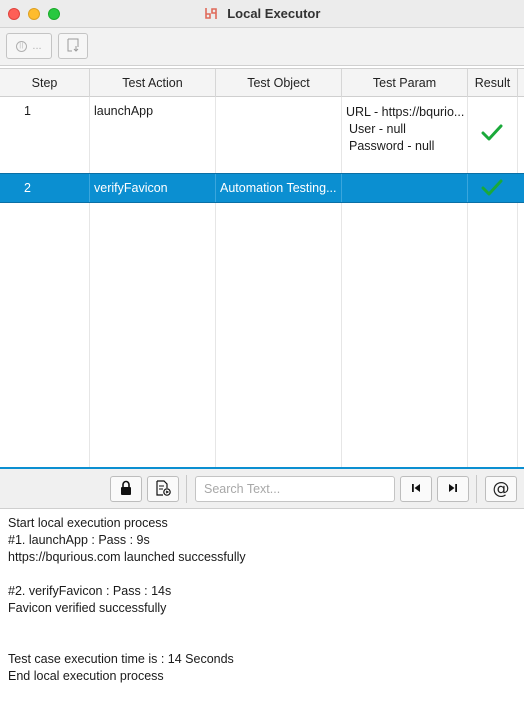  I want to click on export-button, so click(73, 46).